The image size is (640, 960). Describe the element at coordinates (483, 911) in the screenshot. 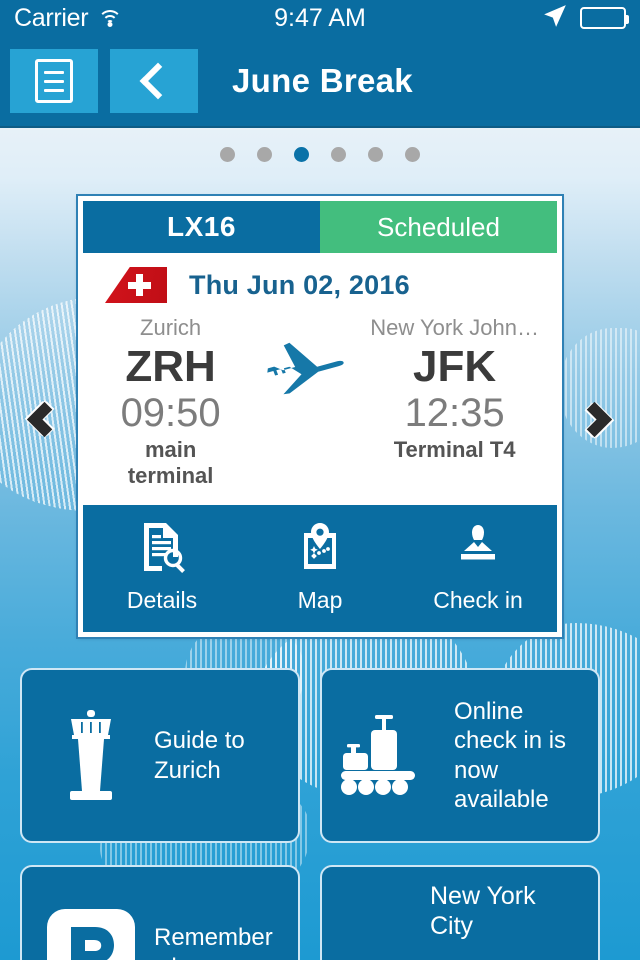

I see `weather-city: New York City` at that location.